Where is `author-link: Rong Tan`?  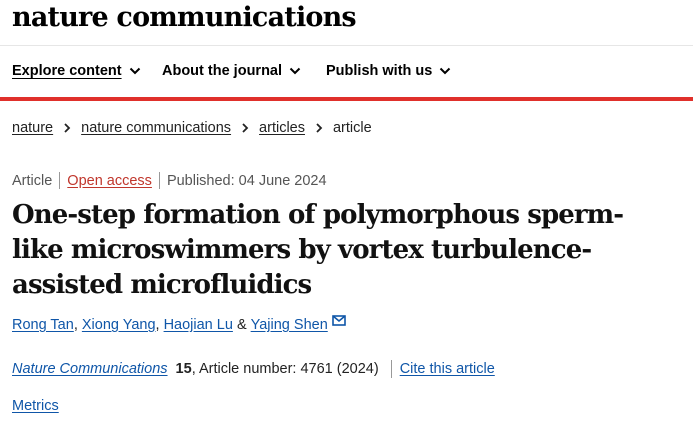 author-link: Rong Tan is located at coordinates (43, 325).